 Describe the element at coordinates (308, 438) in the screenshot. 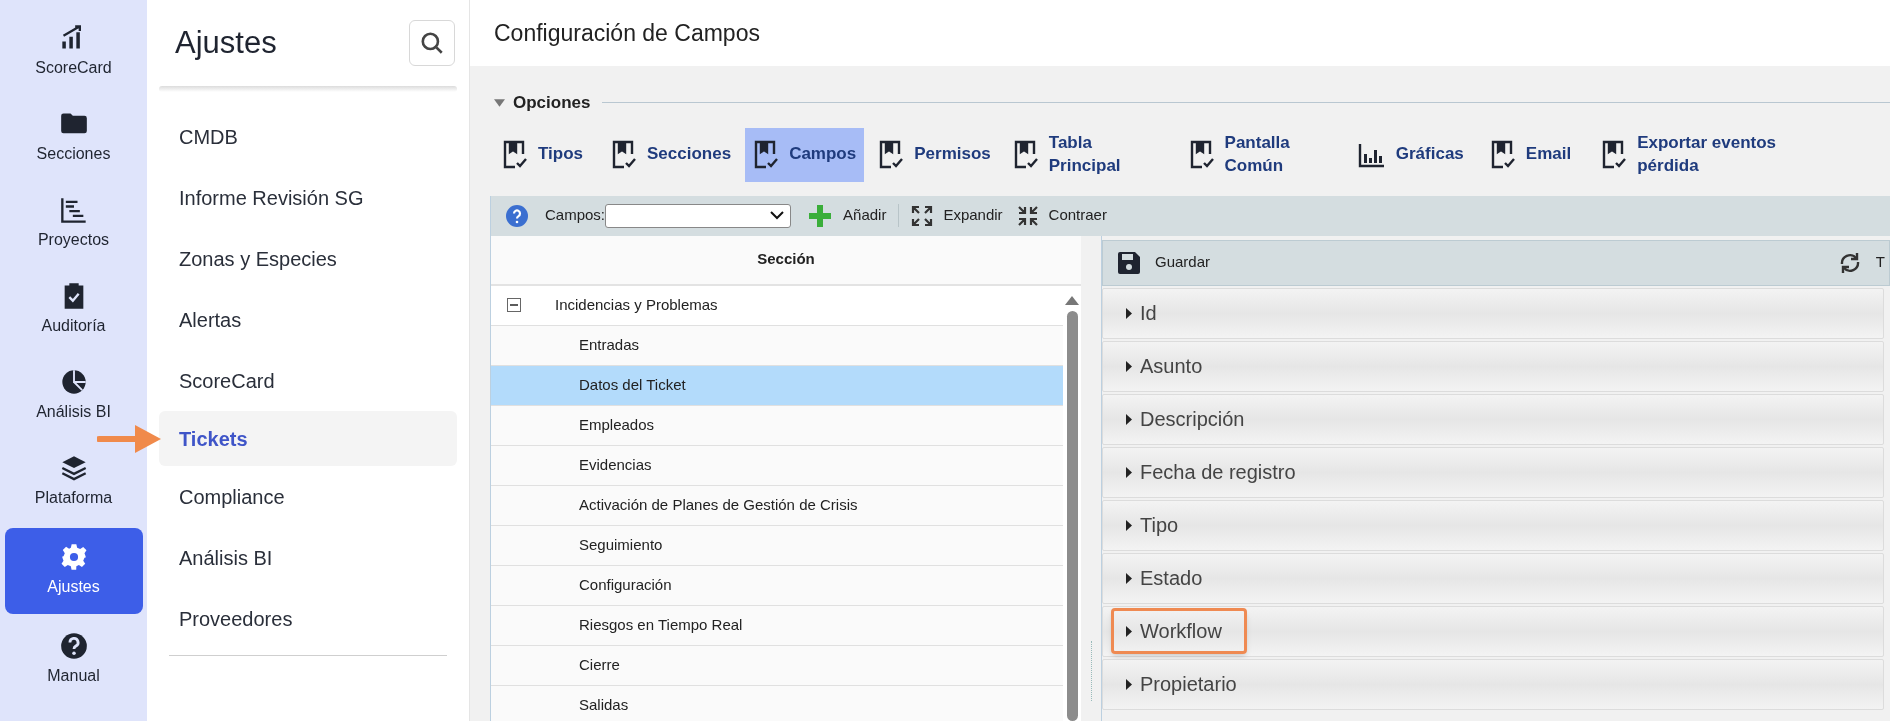

I see `settings-item: Tickets` at that location.